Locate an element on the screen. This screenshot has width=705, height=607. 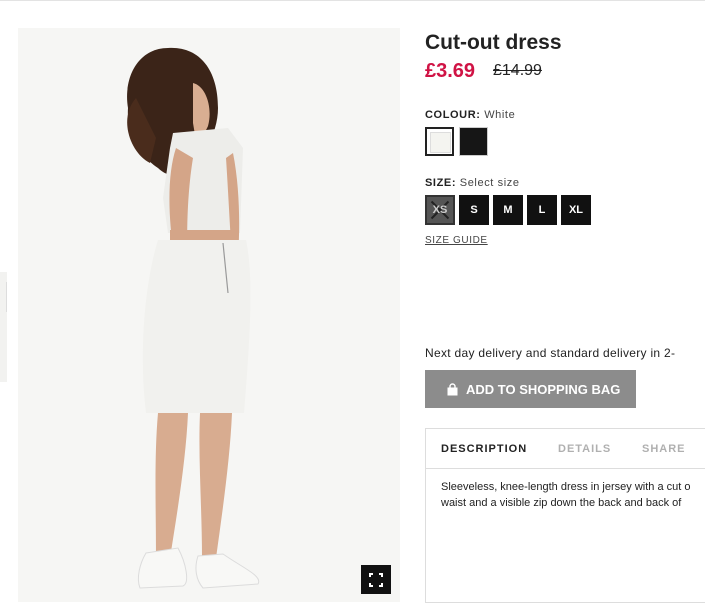
size-label: SIZE: Select size is located at coordinates (472, 183).